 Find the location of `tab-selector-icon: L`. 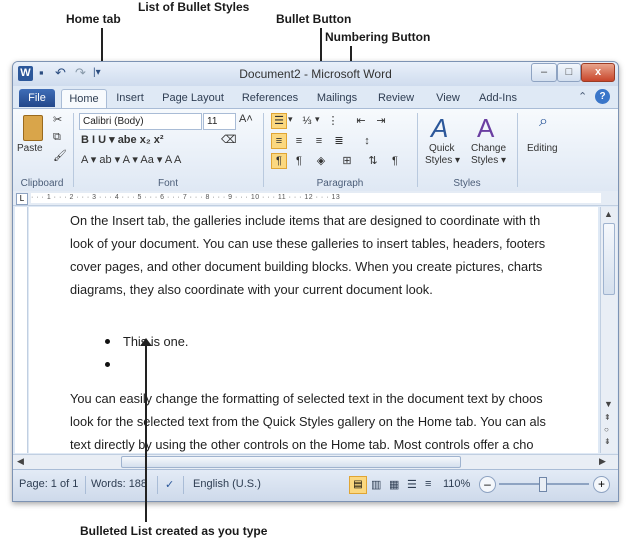

tab-selector-icon: L is located at coordinates (22, 199).